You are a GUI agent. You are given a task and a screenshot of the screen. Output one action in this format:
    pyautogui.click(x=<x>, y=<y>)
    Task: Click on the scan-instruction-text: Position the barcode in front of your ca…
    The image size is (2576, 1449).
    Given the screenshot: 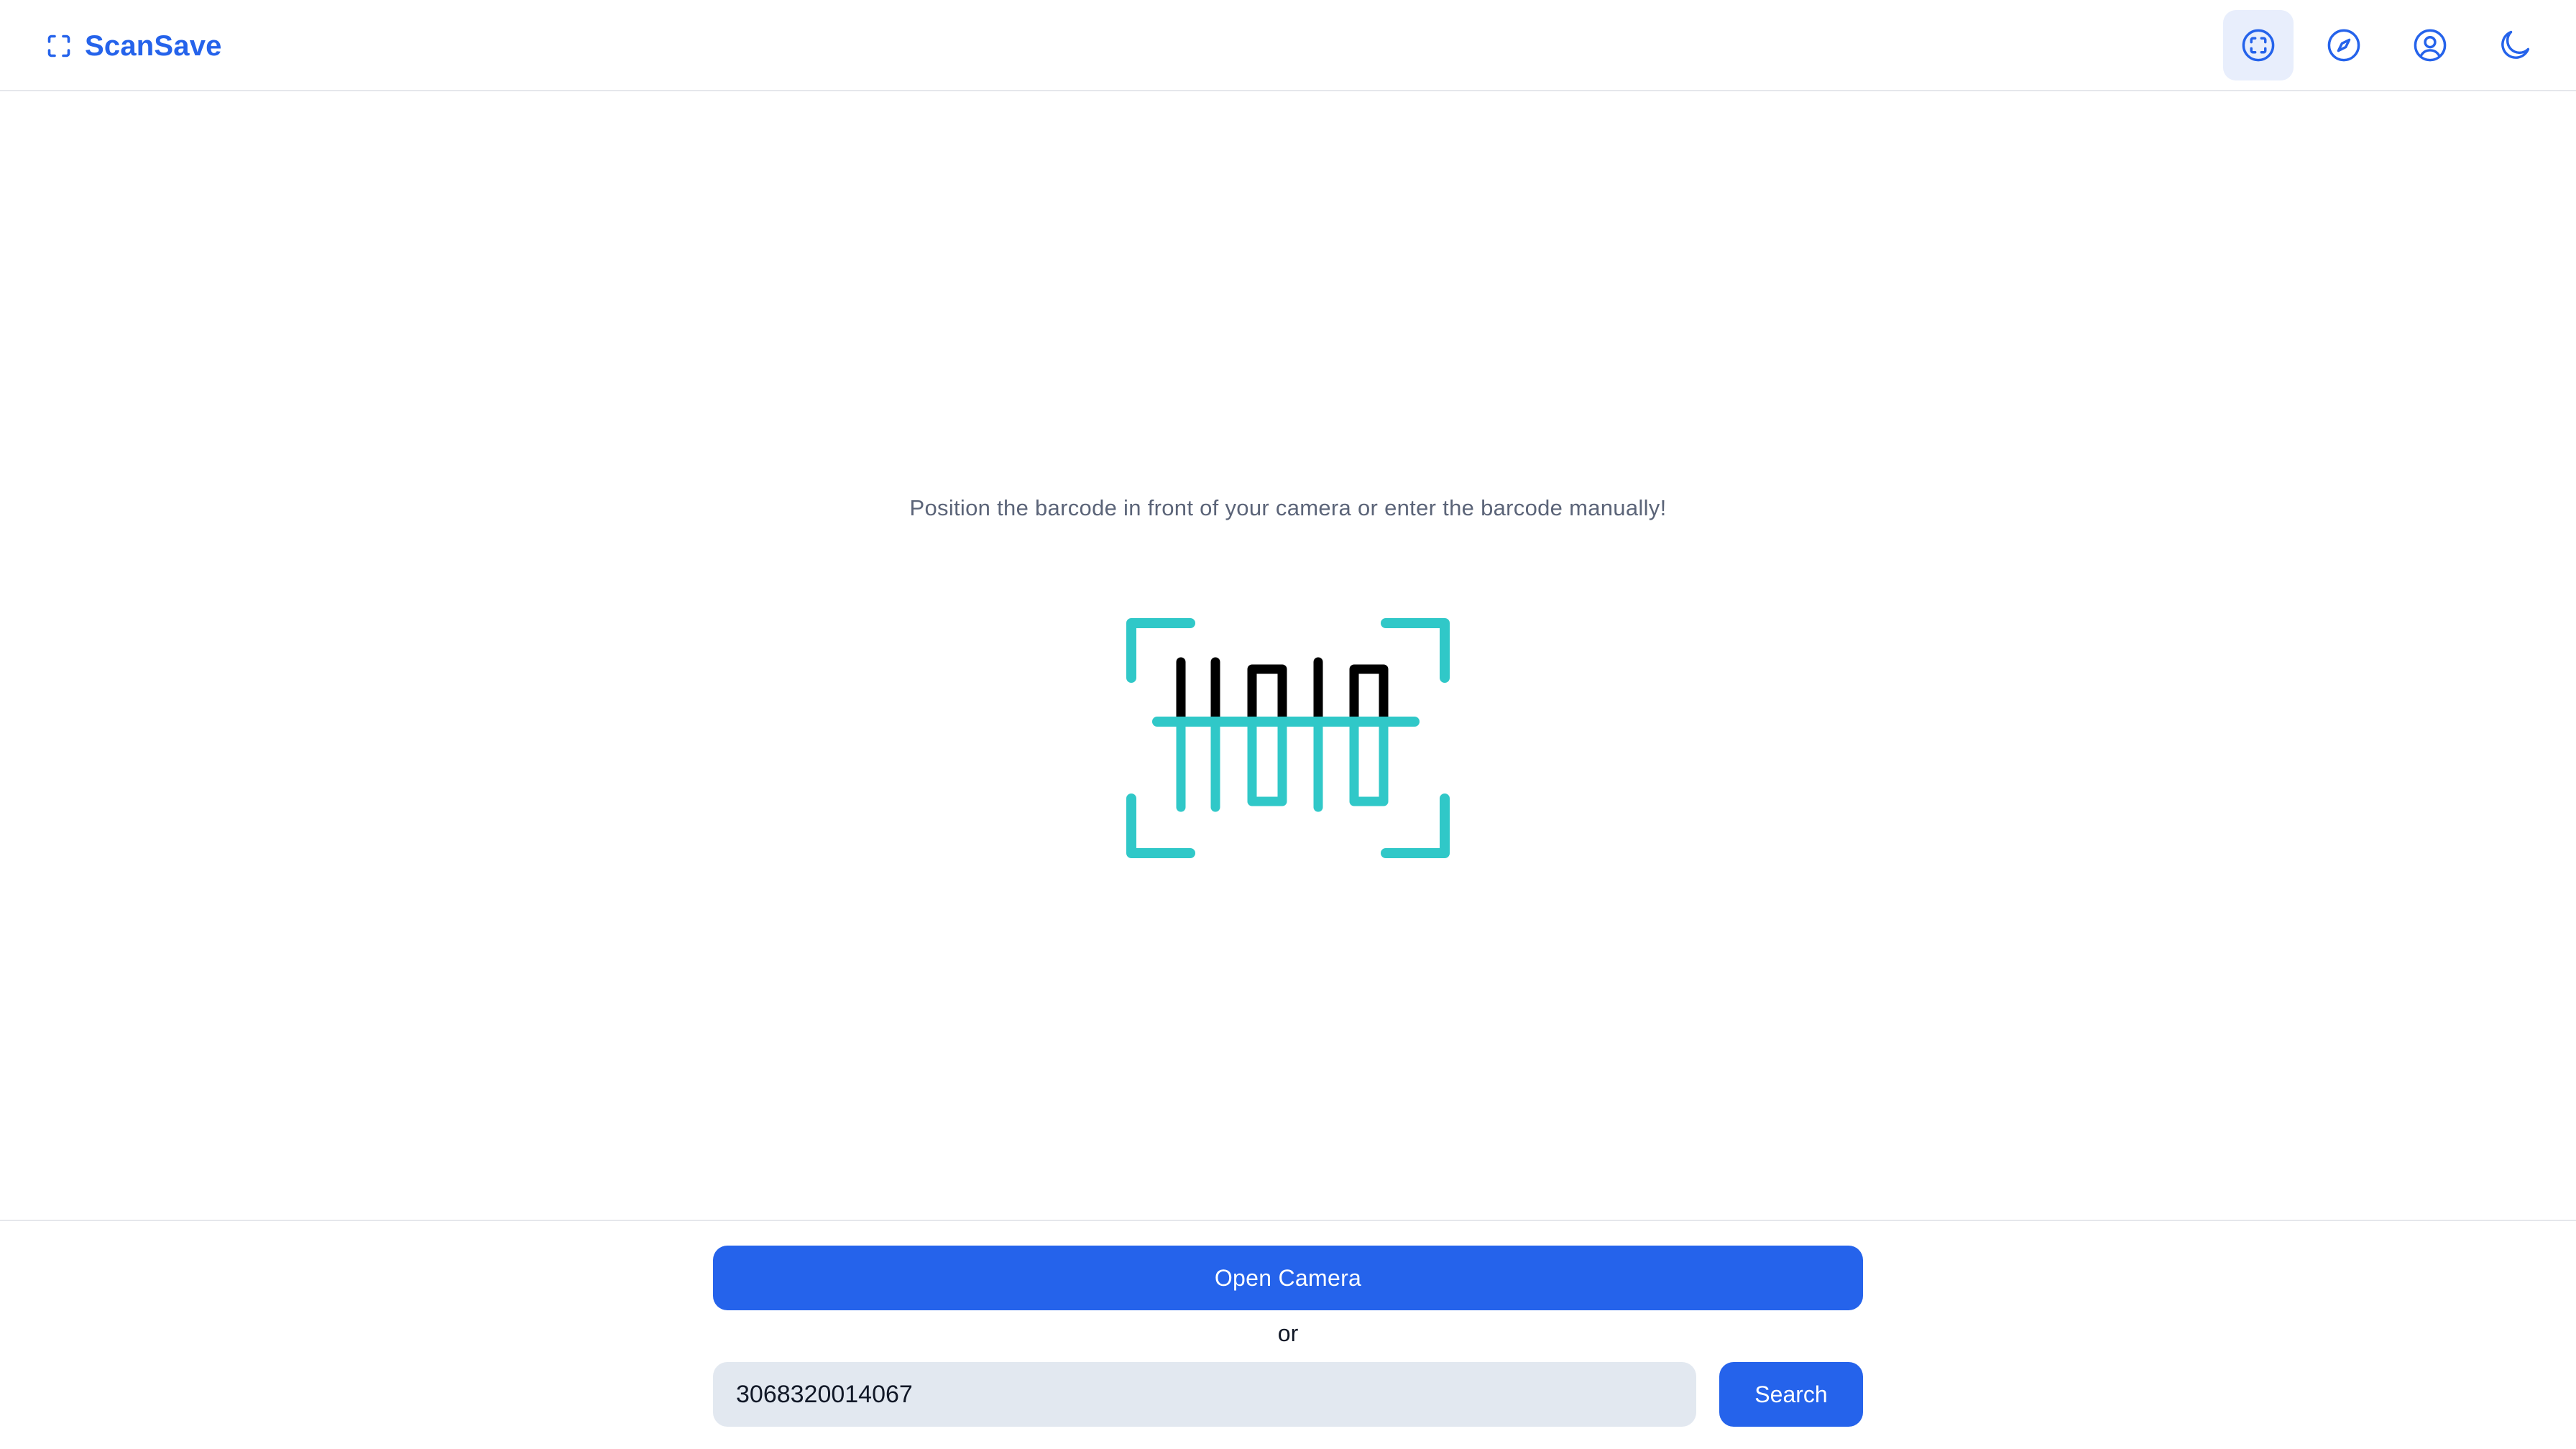 What is the action you would take?
    pyautogui.click(x=1288, y=507)
    